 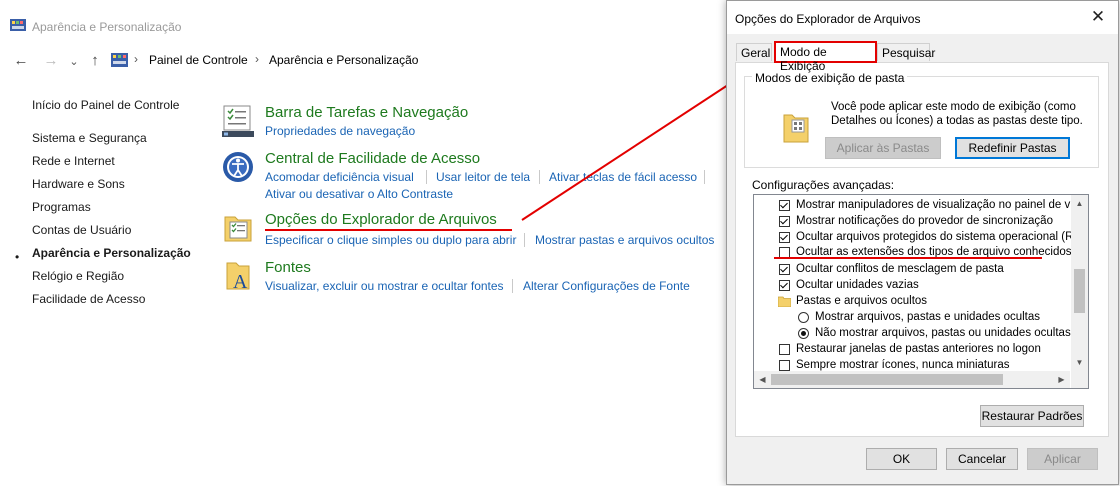 What do you see at coordinates (862, 301) in the screenshot?
I see `list-item-label: Pastas e arquivos ocultos` at bounding box center [862, 301].